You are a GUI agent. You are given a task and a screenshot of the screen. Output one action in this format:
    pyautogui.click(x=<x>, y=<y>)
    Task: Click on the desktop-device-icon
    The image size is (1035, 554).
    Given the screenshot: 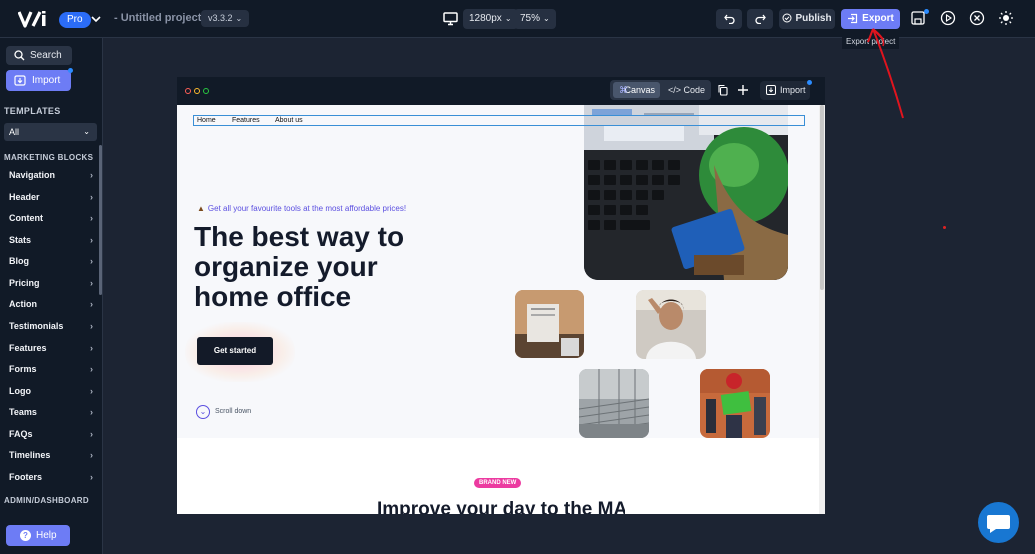 What is the action you would take?
    pyautogui.click(x=450, y=18)
    